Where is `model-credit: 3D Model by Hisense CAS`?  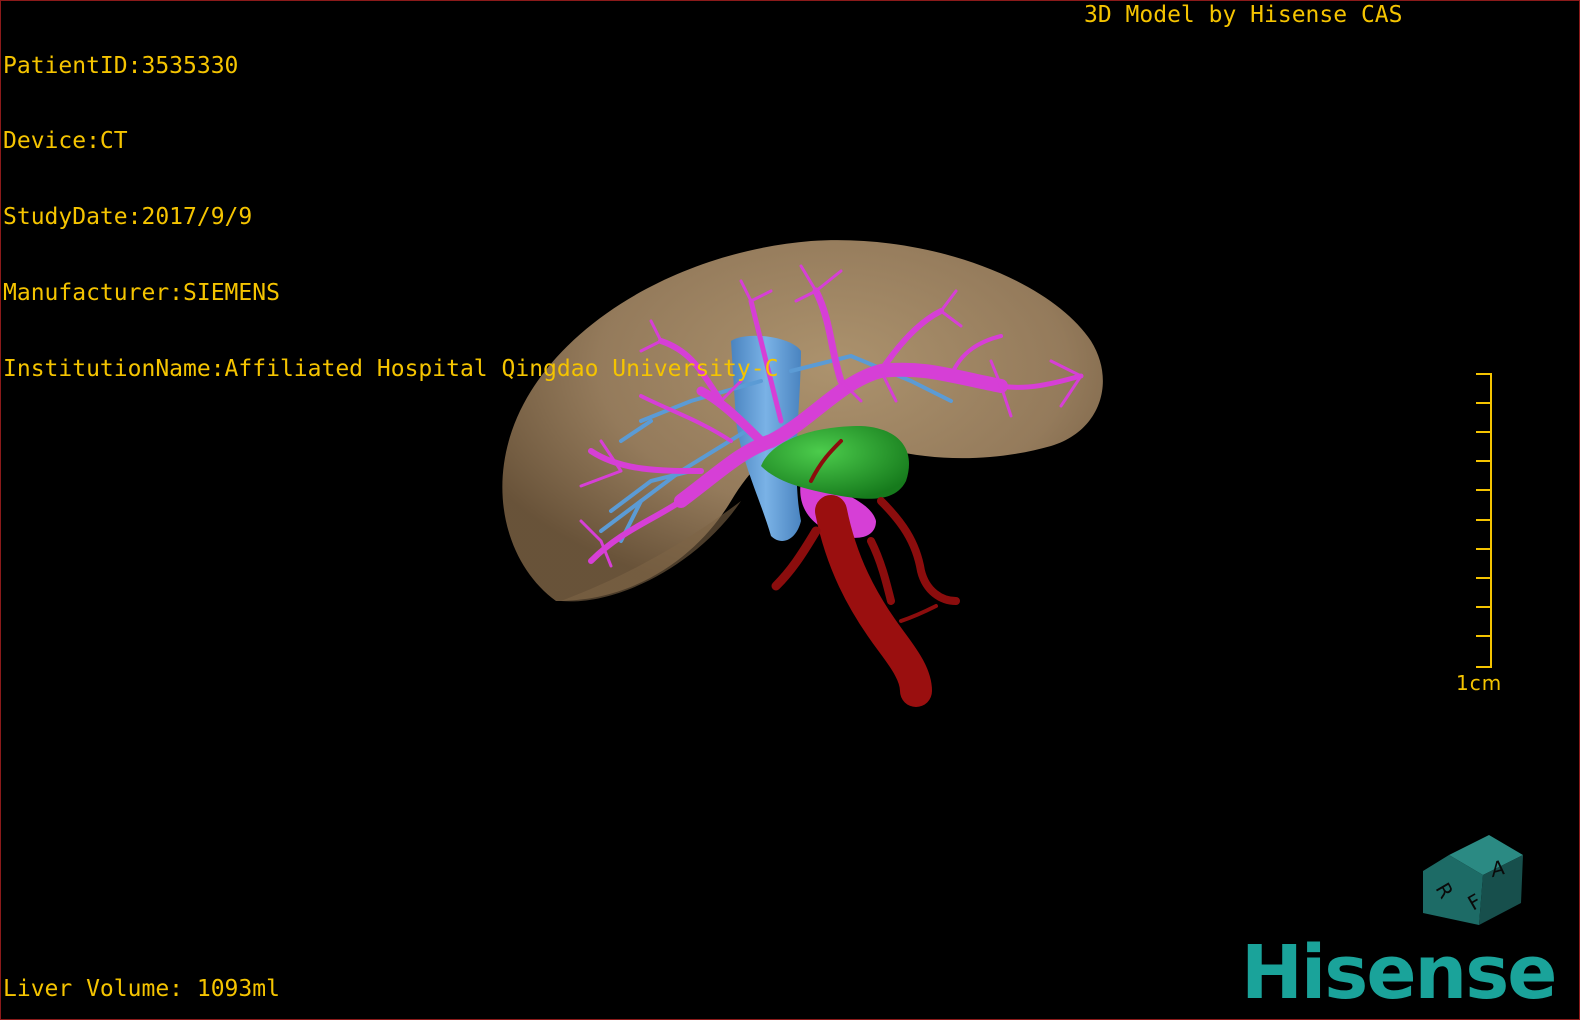
model-credit: 3D Model by Hisense CAS is located at coordinates (1243, 15).